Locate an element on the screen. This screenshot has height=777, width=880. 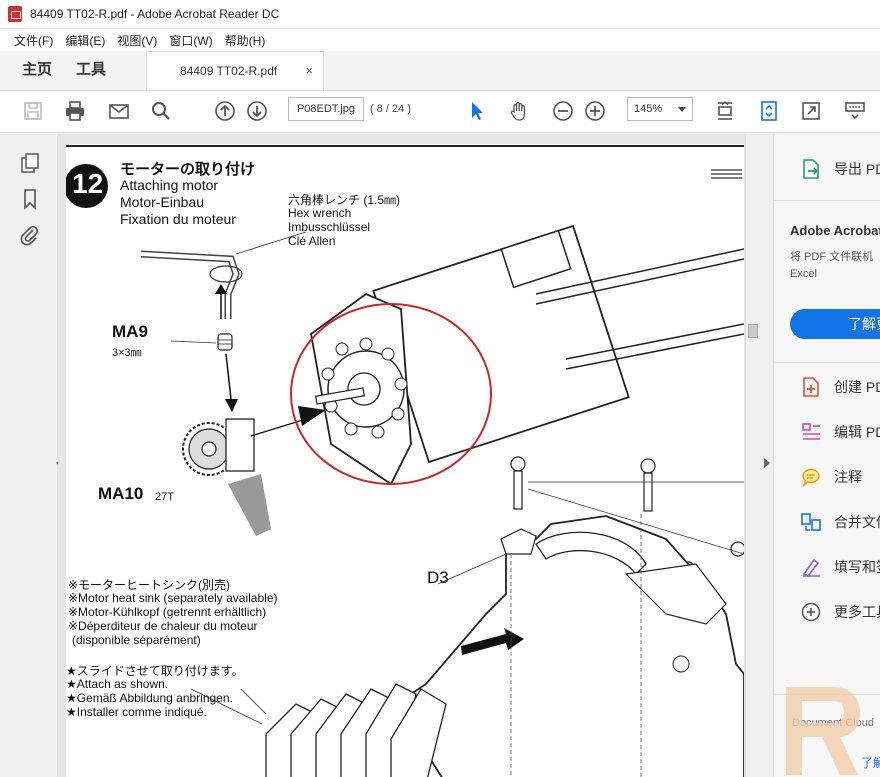
page-number-input: P08EDT.jpg is located at coordinates (326, 109).